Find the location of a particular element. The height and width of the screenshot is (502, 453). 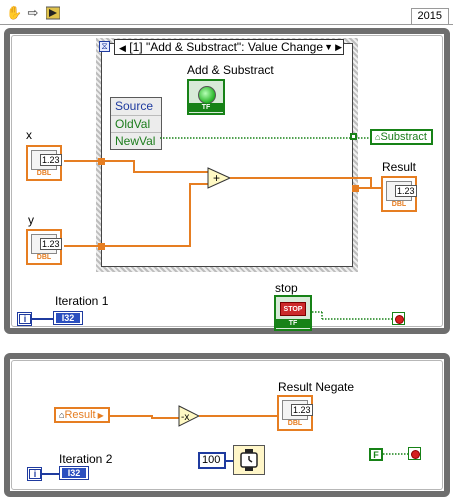

stop-button: STOP TF is located at coordinates (293, 313).